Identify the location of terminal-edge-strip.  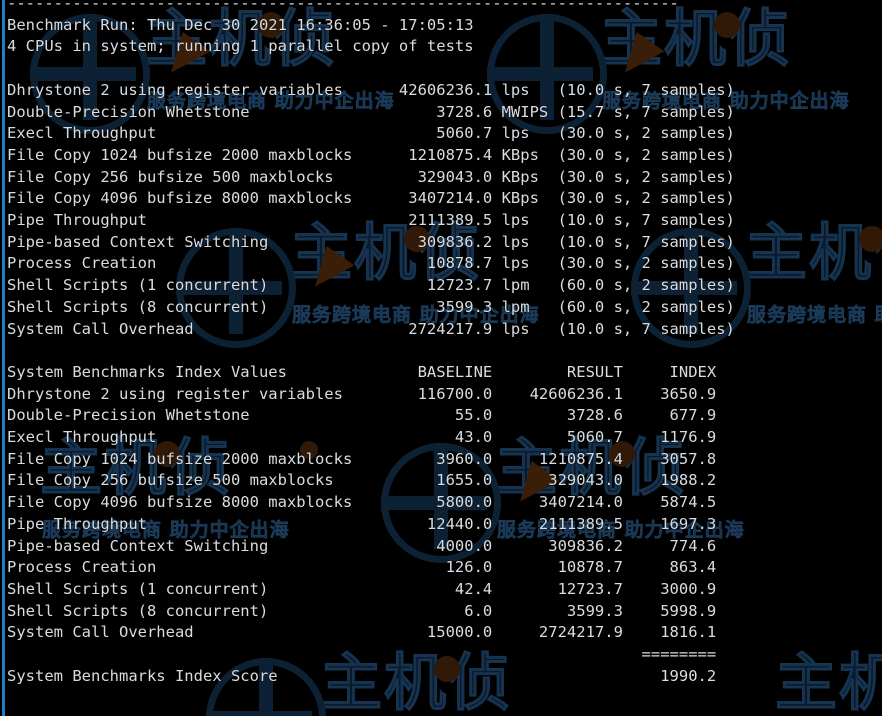
(3, 358).